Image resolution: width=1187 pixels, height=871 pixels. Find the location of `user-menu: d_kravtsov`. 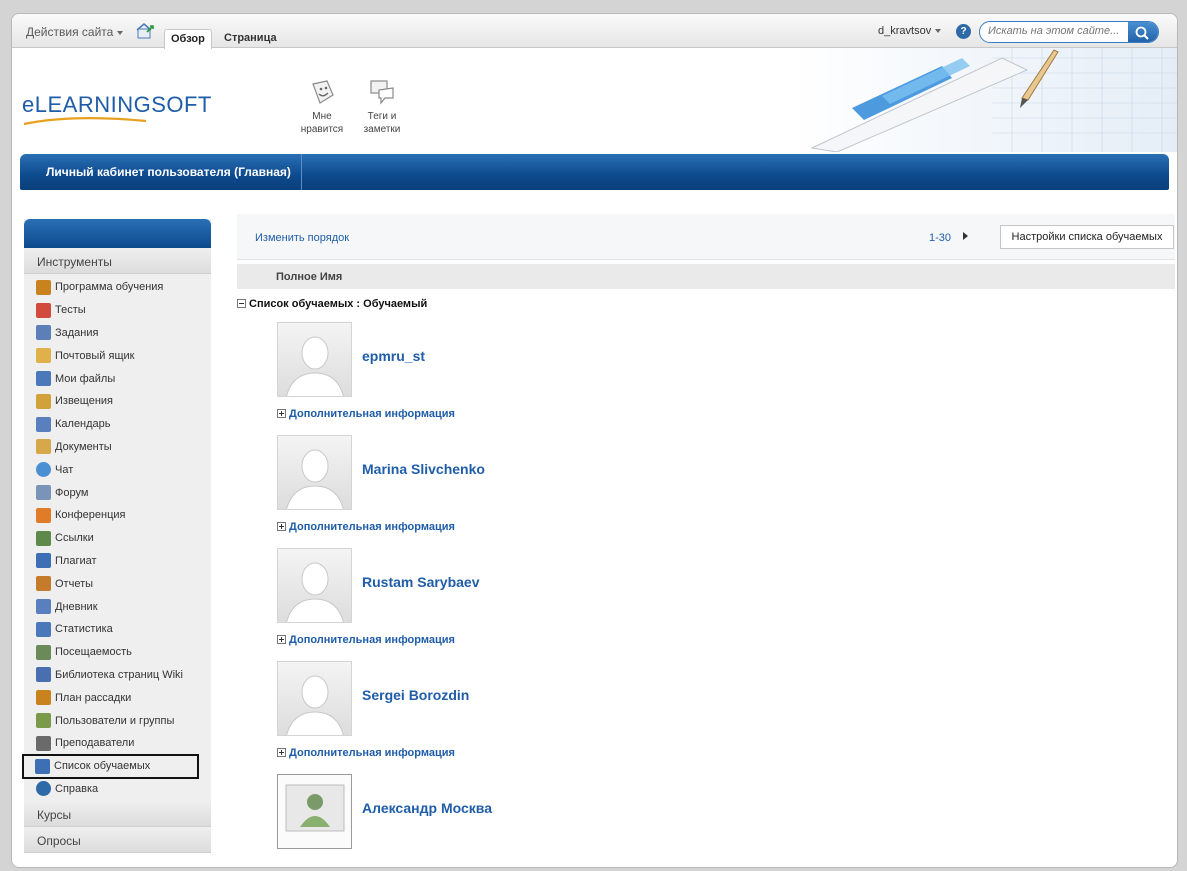

user-menu: d_kravtsov is located at coordinates (910, 31).